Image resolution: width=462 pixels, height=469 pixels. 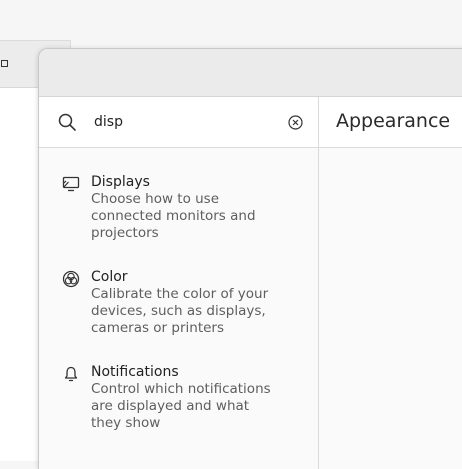 I want to click on result-title: Notifications, so click(x=135, y=372).